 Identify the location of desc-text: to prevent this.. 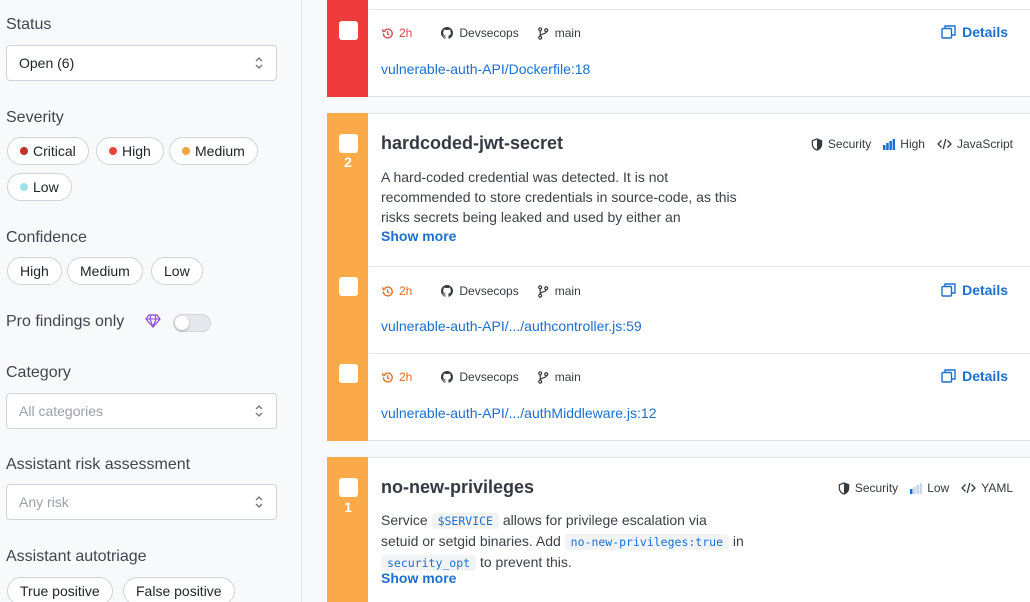
(525, 562).